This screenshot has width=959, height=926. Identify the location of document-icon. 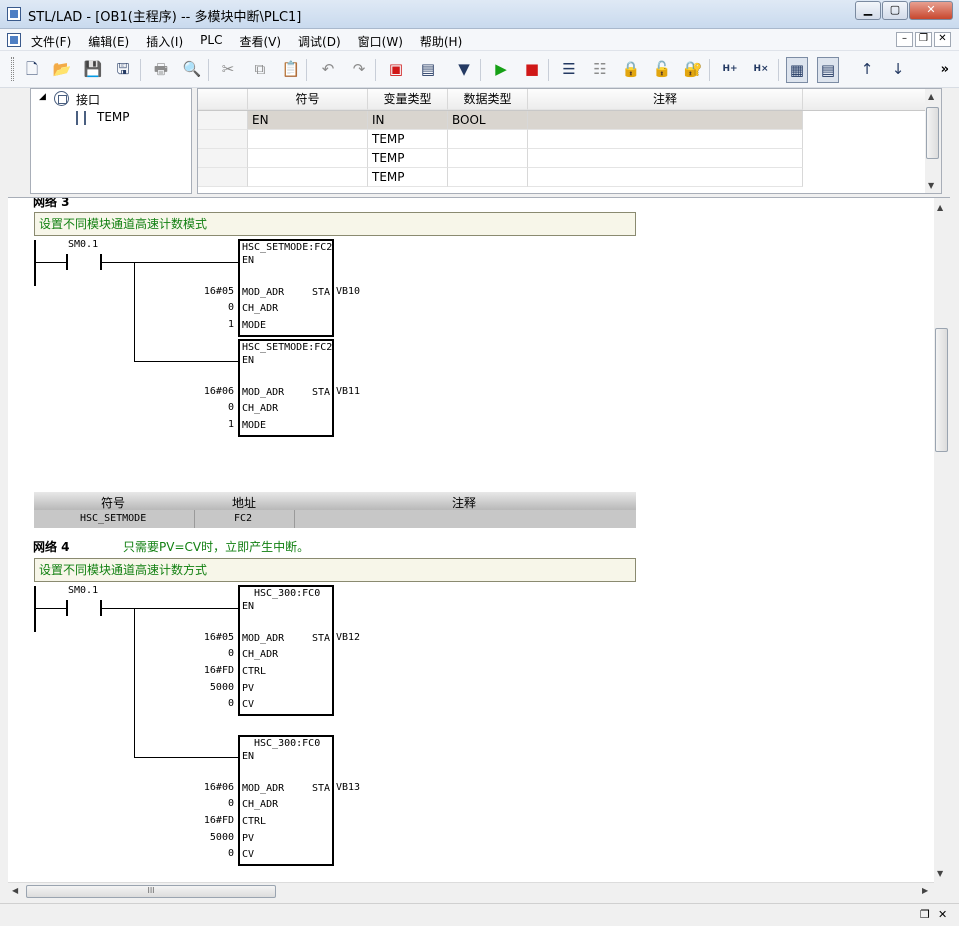
(14, 40).